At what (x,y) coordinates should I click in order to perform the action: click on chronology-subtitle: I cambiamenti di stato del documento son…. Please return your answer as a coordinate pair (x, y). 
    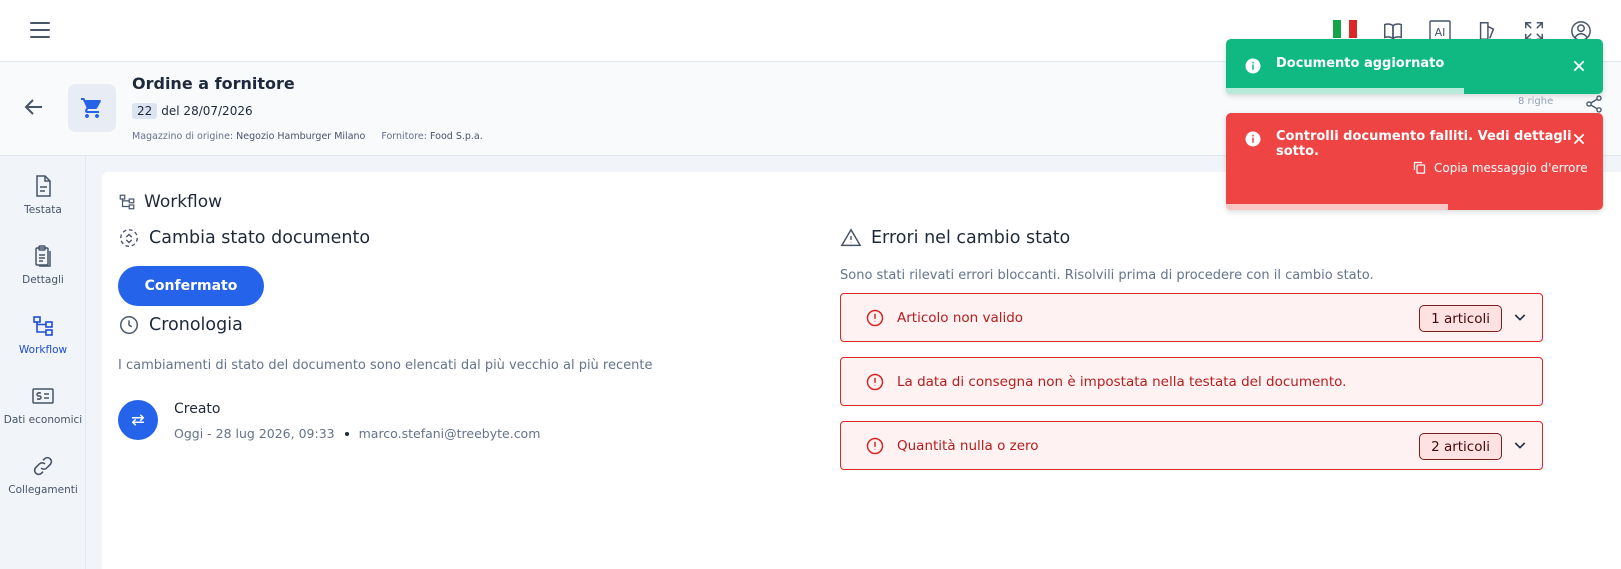
    Looking at the image, I should click on (385, 365).